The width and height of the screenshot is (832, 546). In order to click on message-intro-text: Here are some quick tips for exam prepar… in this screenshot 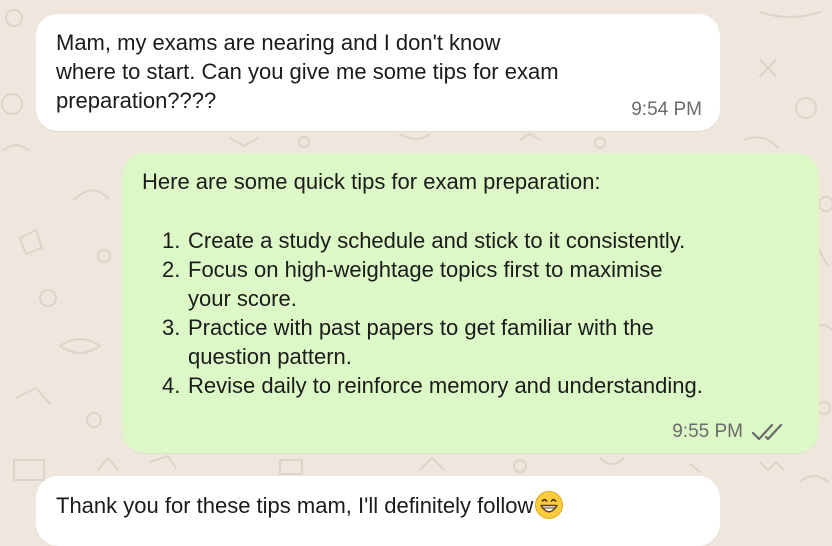, I will do `click(371, 181)`.